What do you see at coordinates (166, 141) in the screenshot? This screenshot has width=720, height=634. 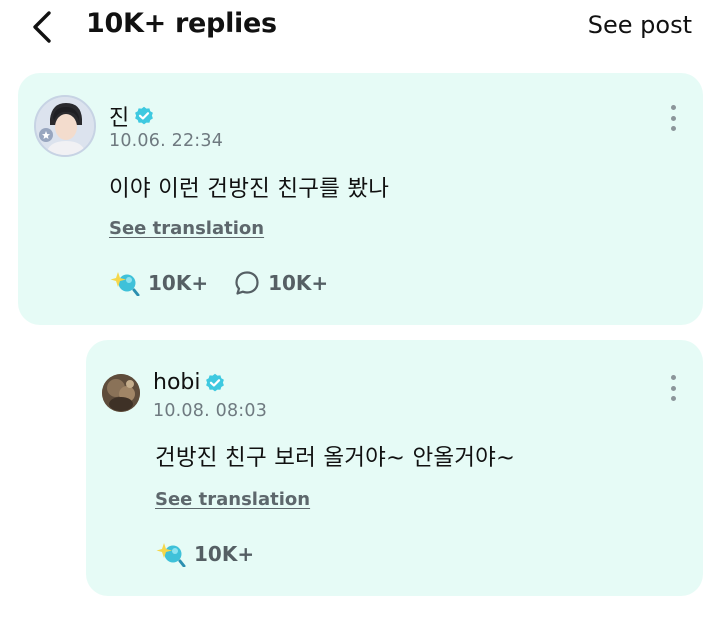 I see `post-date: 10.06. 22:34` at bounding box center [166, 141].